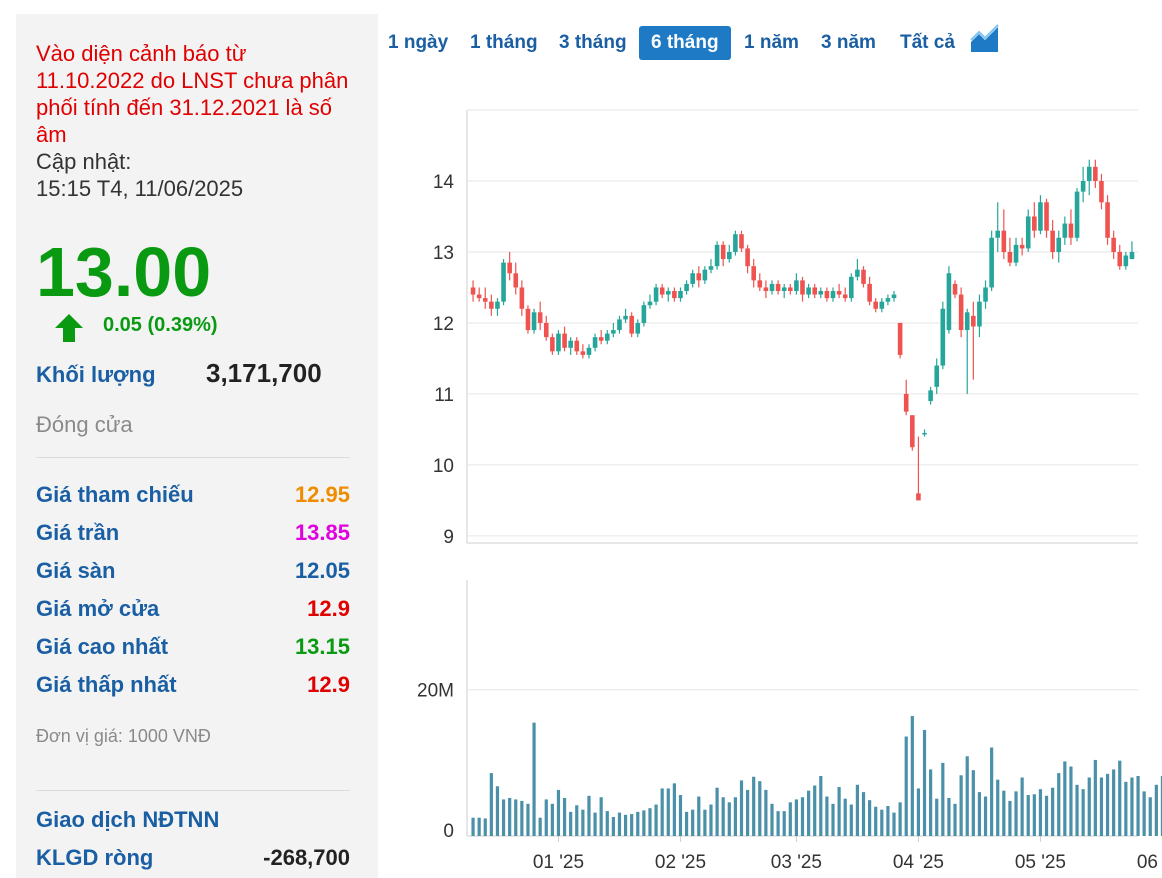  What do you see at coordinates (1040, 862) in the screenshot?
I see `x-tick-label: 05 '25` at bounding box center [1040, 862].